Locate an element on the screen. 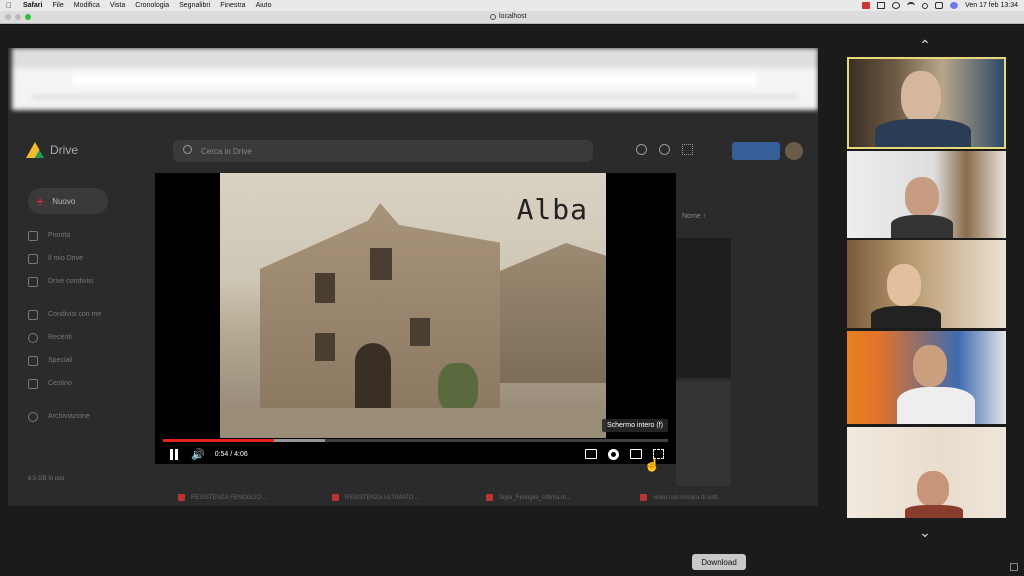  sort-by-name: Nome ↑ is located at coordinates (694, 216).